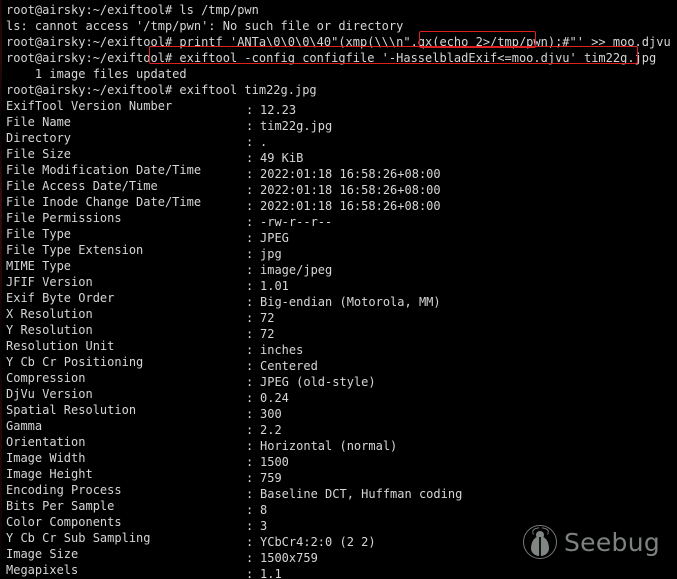 The width and height of the screenshot is (677, 579). What do you see at coordinates (49, 474) in the screenshot?
I see `metadata-key: Image Height` at bounding box center [49, 474].